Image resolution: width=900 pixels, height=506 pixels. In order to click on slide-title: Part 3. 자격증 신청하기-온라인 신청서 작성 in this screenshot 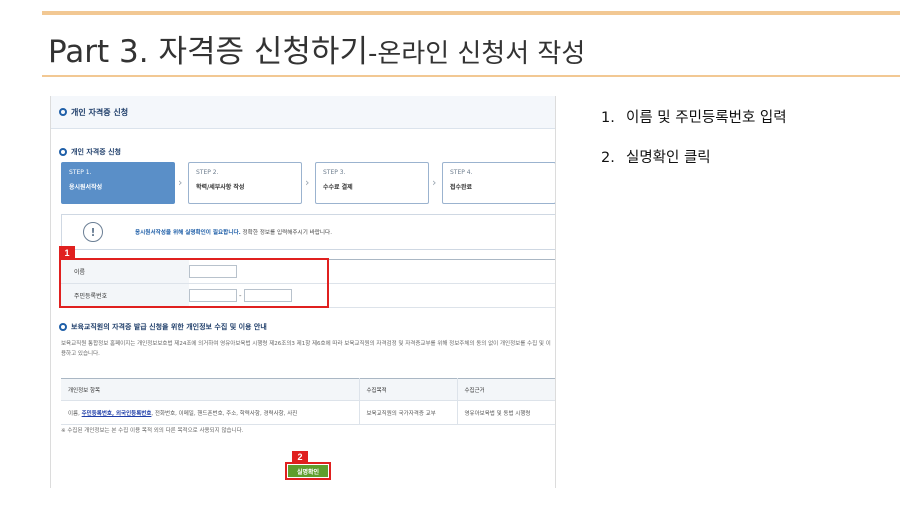, I will do `click(316, 48)`.